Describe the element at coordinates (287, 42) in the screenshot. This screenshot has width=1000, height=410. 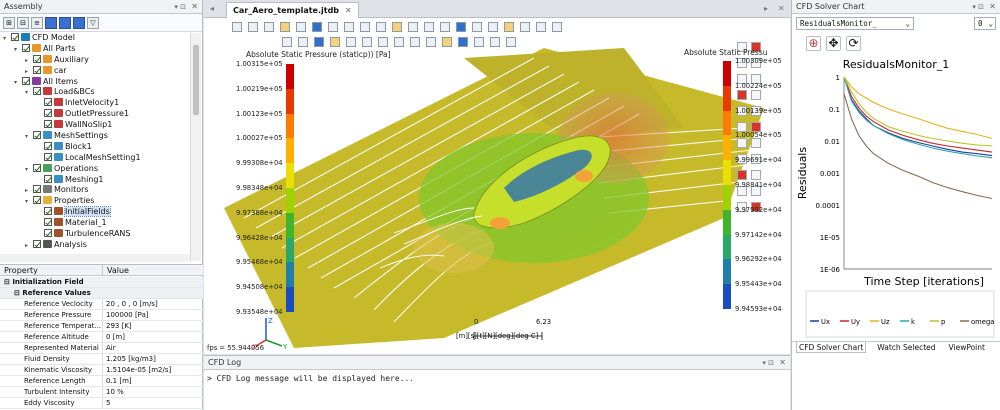
I see `light-icon` at that location.